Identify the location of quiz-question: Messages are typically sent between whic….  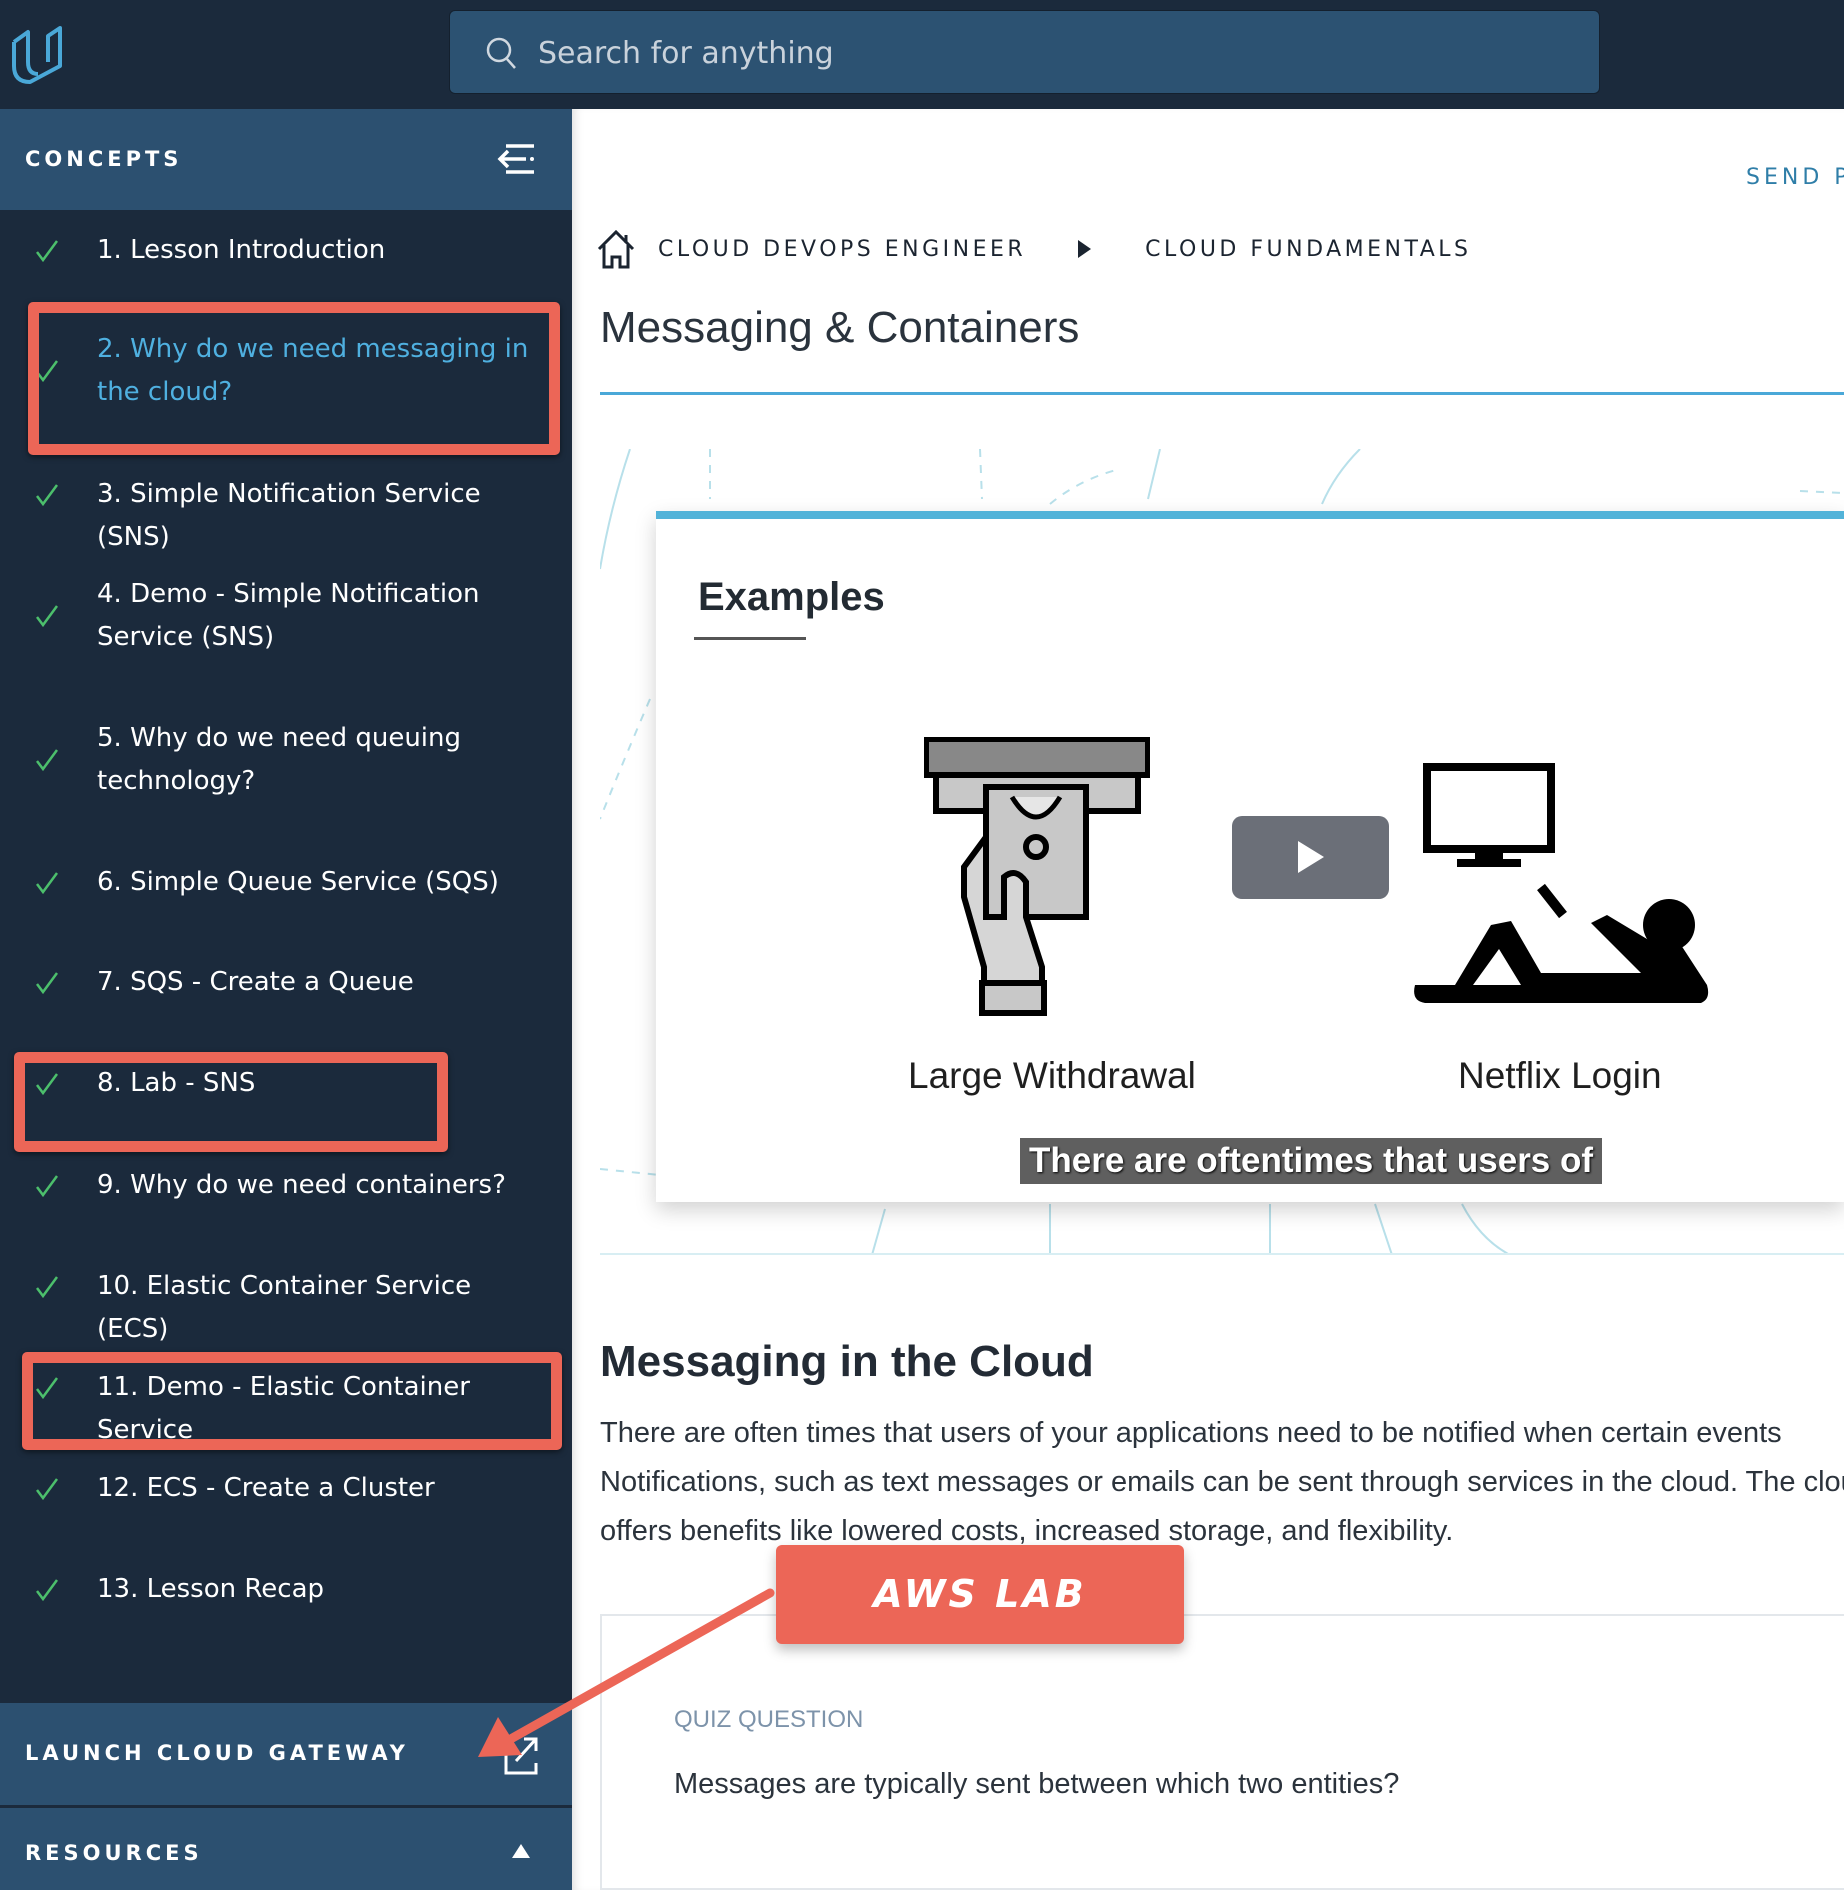
(1037, 1784).